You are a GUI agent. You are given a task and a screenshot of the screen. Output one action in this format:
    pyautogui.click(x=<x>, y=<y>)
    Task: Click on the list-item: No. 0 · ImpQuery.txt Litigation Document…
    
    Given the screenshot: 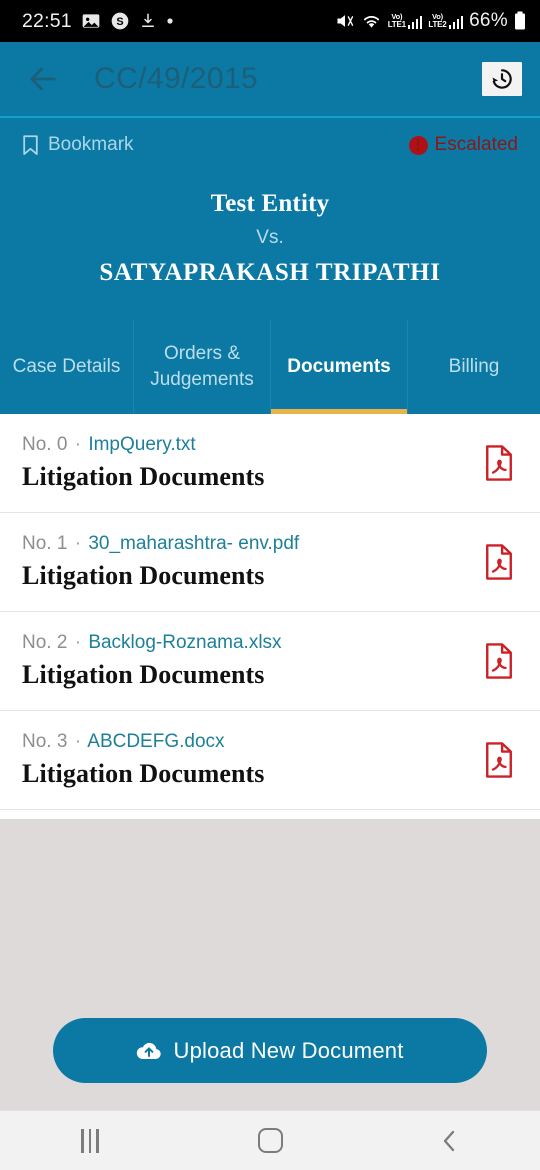 What is the action you would take?
    pyautogui.click(x=270, y=463)
    